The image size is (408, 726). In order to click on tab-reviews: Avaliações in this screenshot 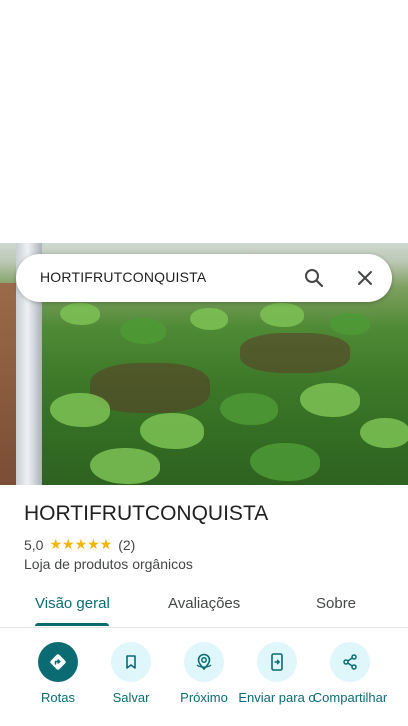, I will do `click(204, 603)`.